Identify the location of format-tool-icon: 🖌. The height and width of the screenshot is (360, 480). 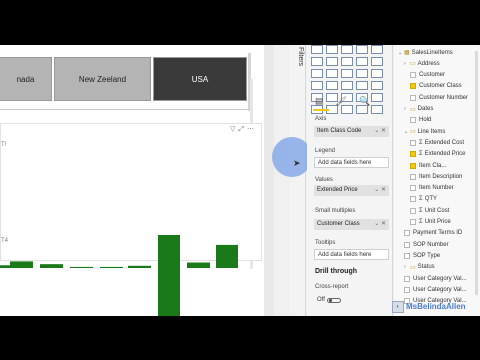
(341, 101).